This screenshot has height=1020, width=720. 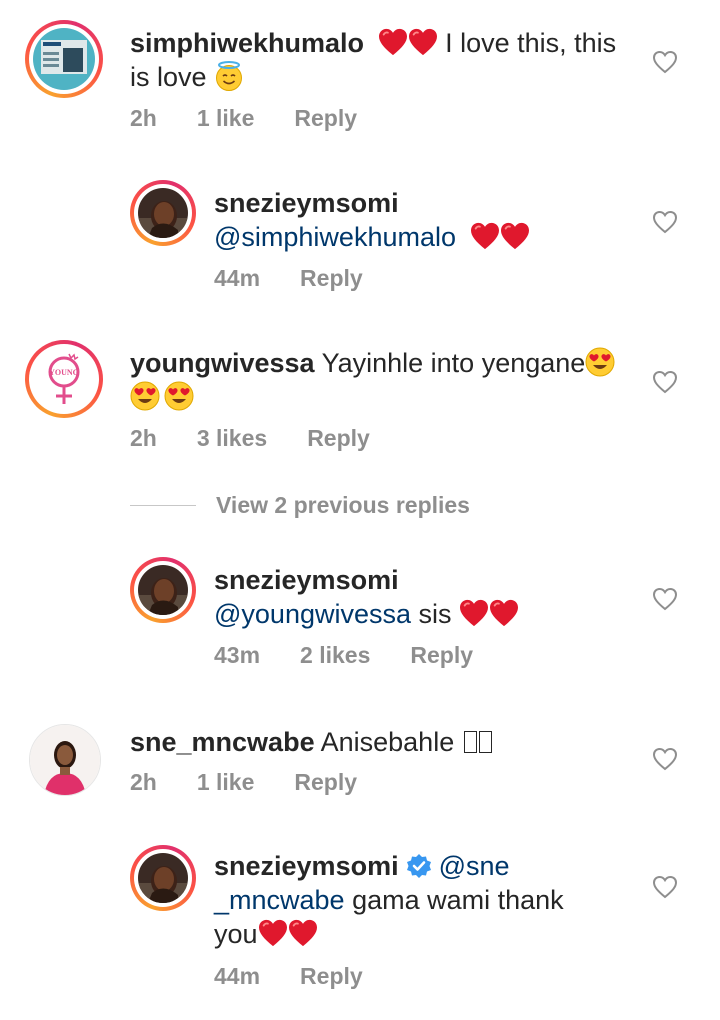 I want to click on avatar-youngwivessa: YOUNG, so click(x=64, y=379).